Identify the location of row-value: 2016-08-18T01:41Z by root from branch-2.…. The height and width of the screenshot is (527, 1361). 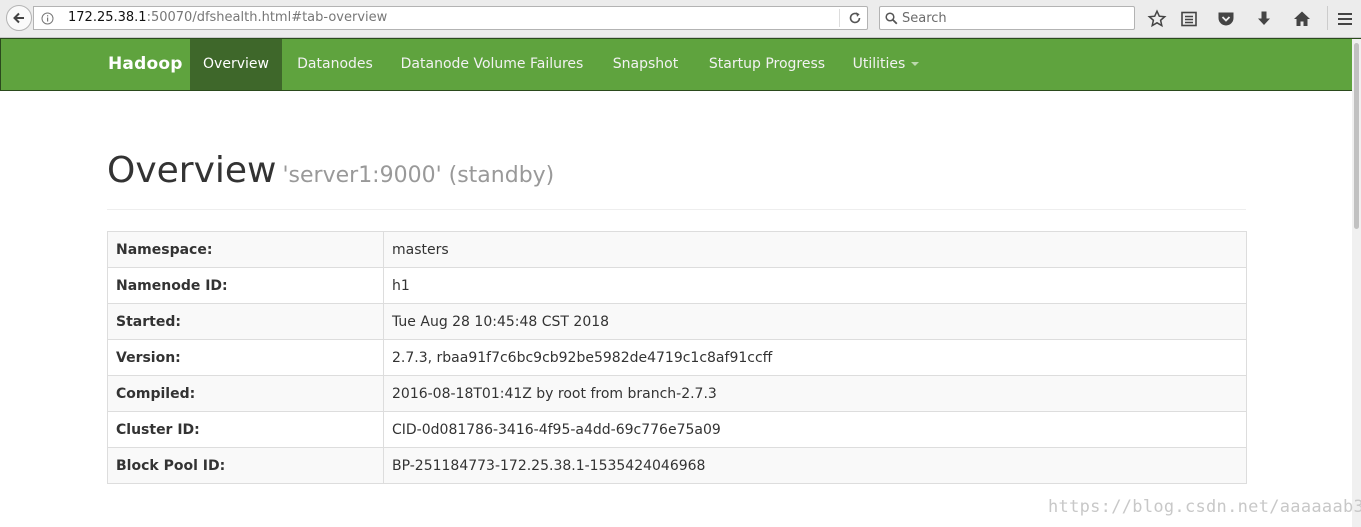
(815, 393).